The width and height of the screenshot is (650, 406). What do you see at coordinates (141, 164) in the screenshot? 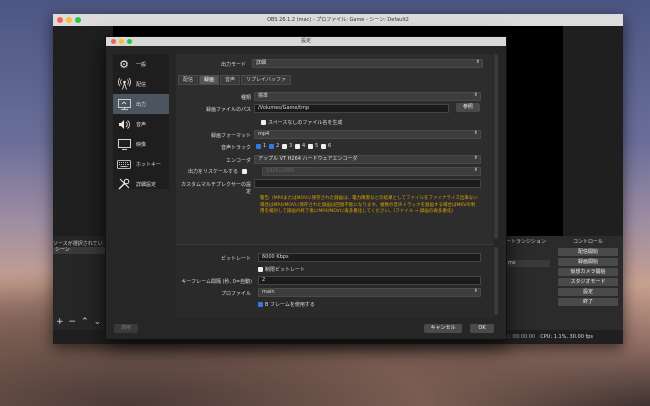
I see `sidebar-item-hotkeys: ホットキー` at bounding box center [141, 164].